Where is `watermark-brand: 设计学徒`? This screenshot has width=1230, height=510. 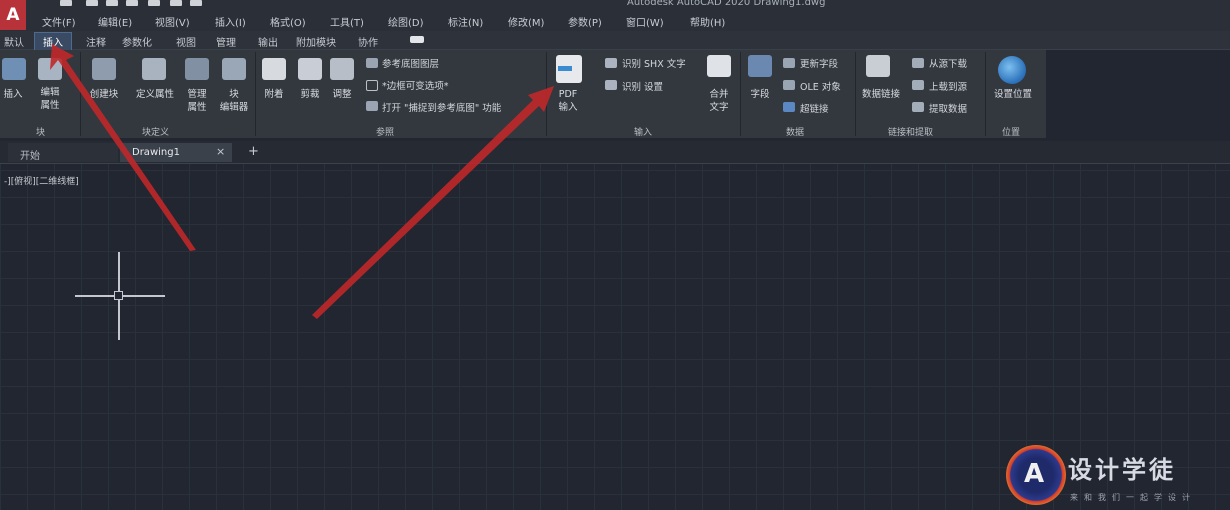 watermark-brand: 设计学徒 is located at coordinates (1122, 470).